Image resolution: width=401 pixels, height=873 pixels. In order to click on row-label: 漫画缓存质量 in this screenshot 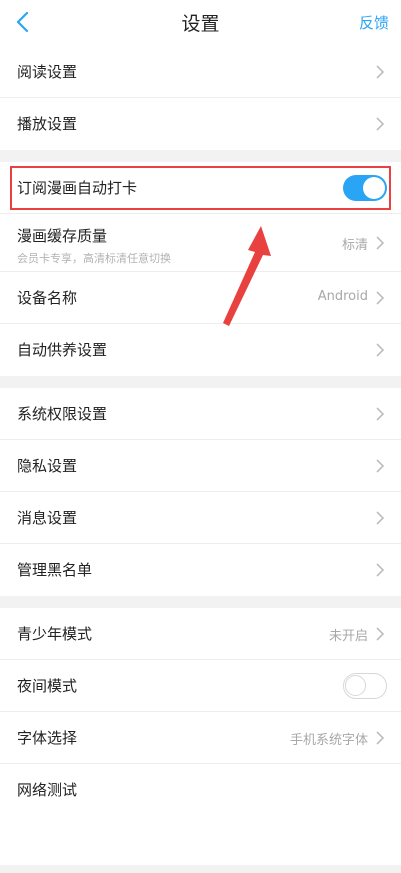, I will do `click(62, 236)`.